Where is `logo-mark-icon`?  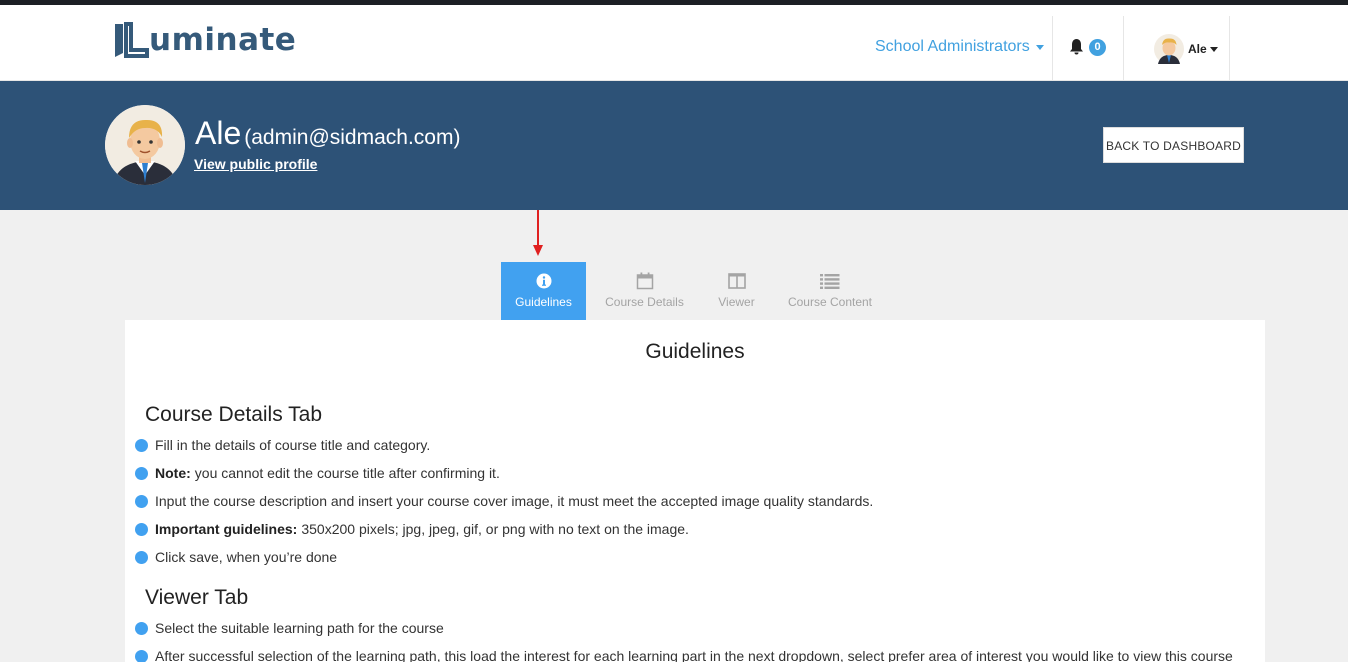
logo-mark-icon is located at coordinates (132, 40).